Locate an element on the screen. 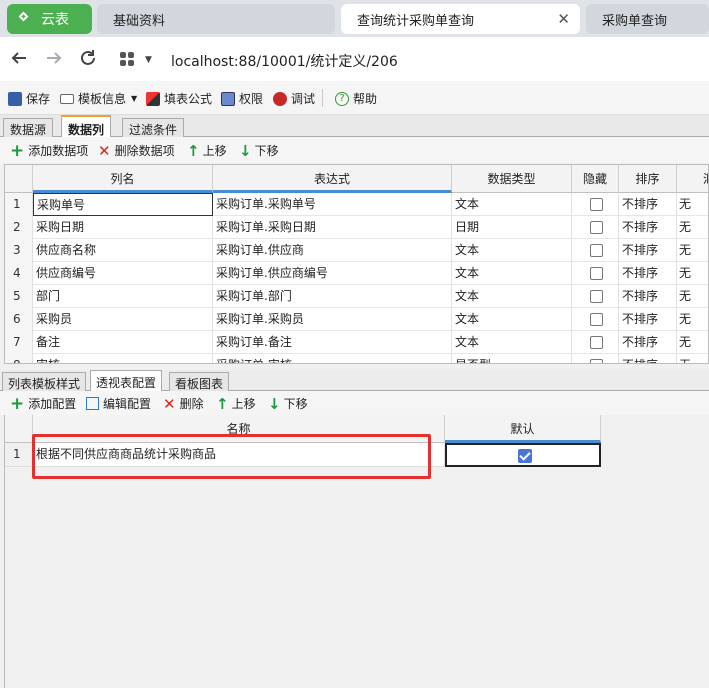 Image resolution: width=709 pixels, height=688 pixels. help-button: ? 帮助 is located at coordinates (356, 98).